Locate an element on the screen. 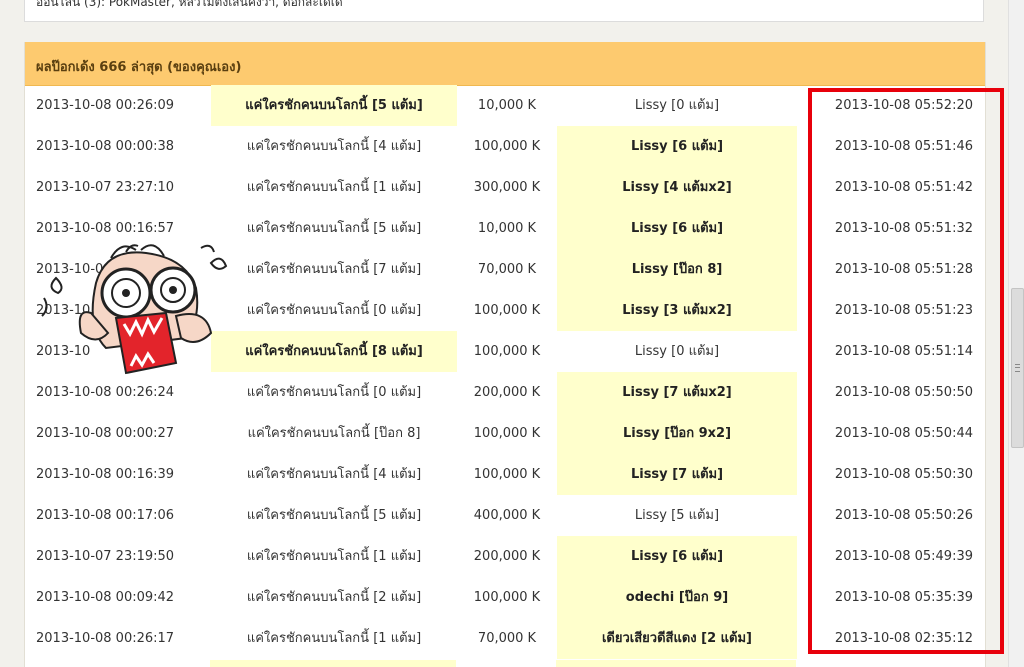 The height and width of the screenshot is (667, 1024). bet-amount: 300,000 K is located at coordinates (507, 187).